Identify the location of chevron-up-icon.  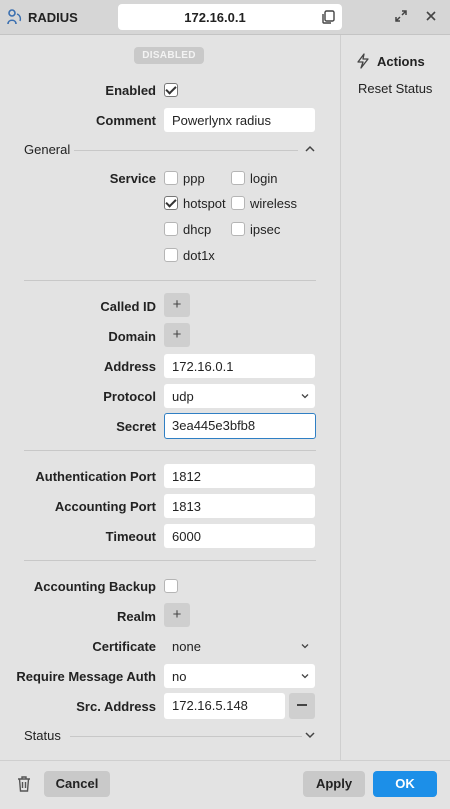
(310, 149).